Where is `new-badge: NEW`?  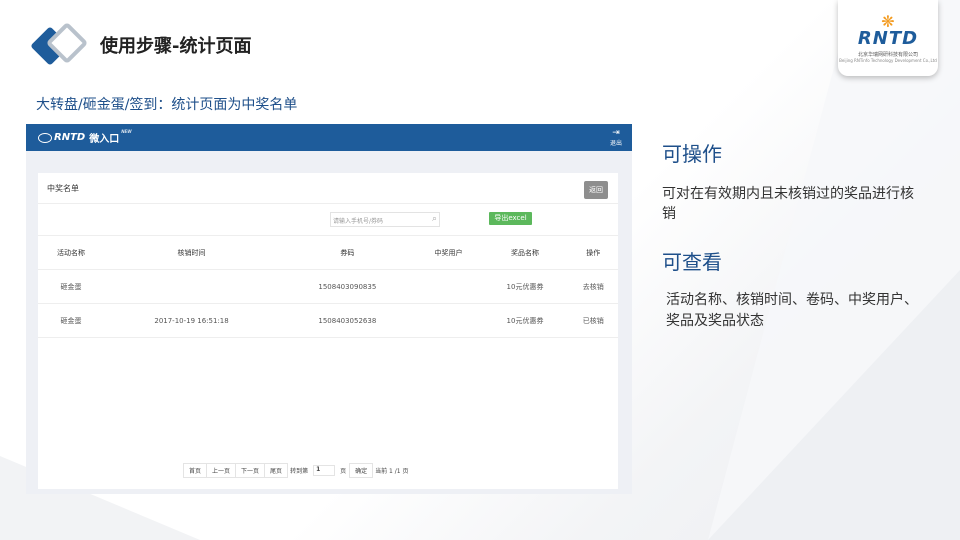
new-badge: NEW is located at coordinates (126, 131).